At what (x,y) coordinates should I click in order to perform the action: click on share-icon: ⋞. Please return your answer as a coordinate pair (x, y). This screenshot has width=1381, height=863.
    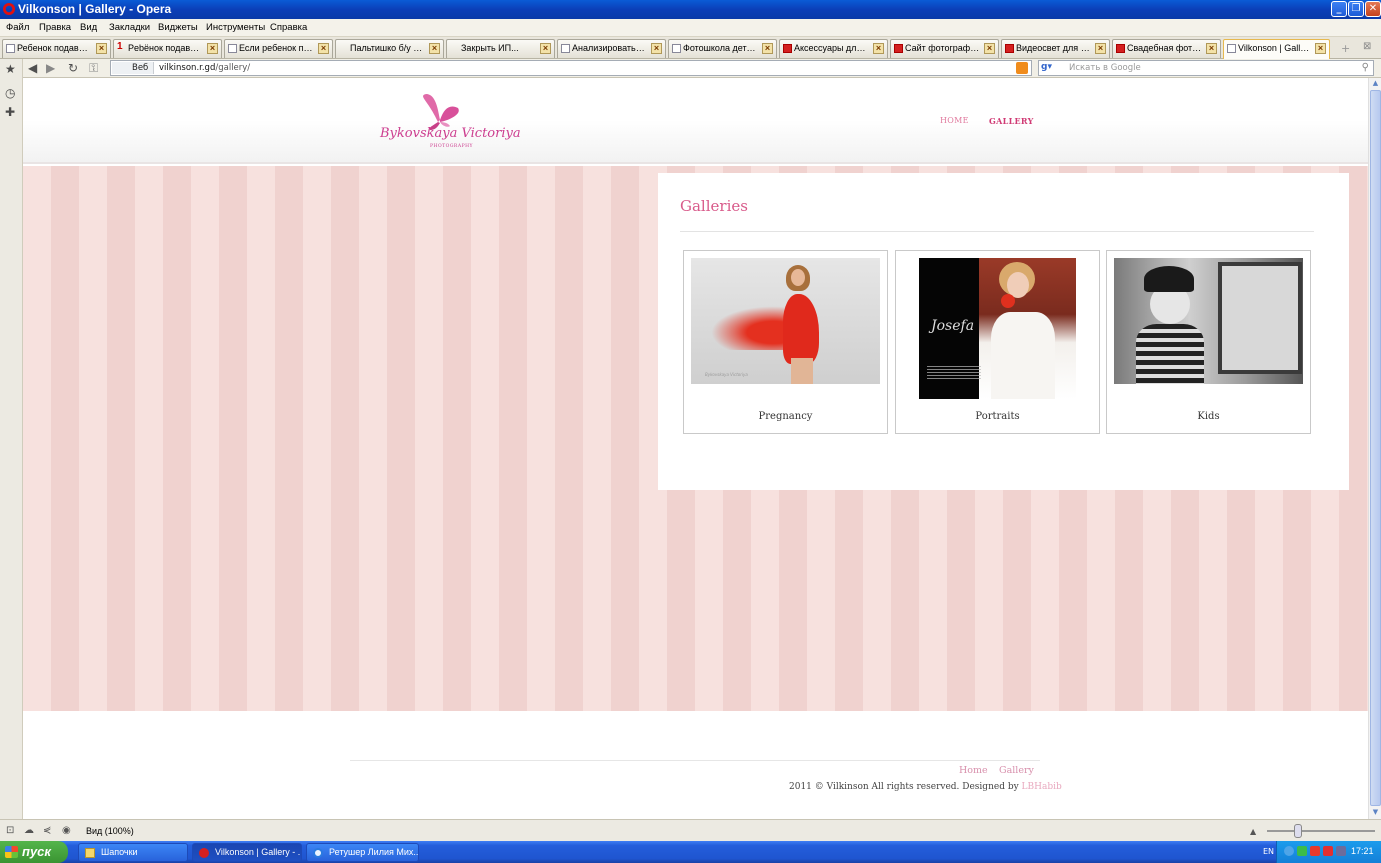
    Looking at the image, I should click on (47, 830).